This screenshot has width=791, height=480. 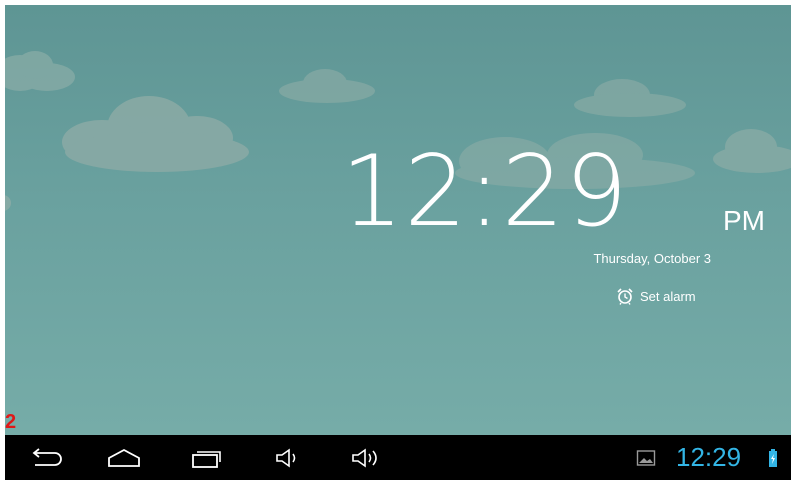 I want to click on cloud-right-top, so click(x=630, y=98).